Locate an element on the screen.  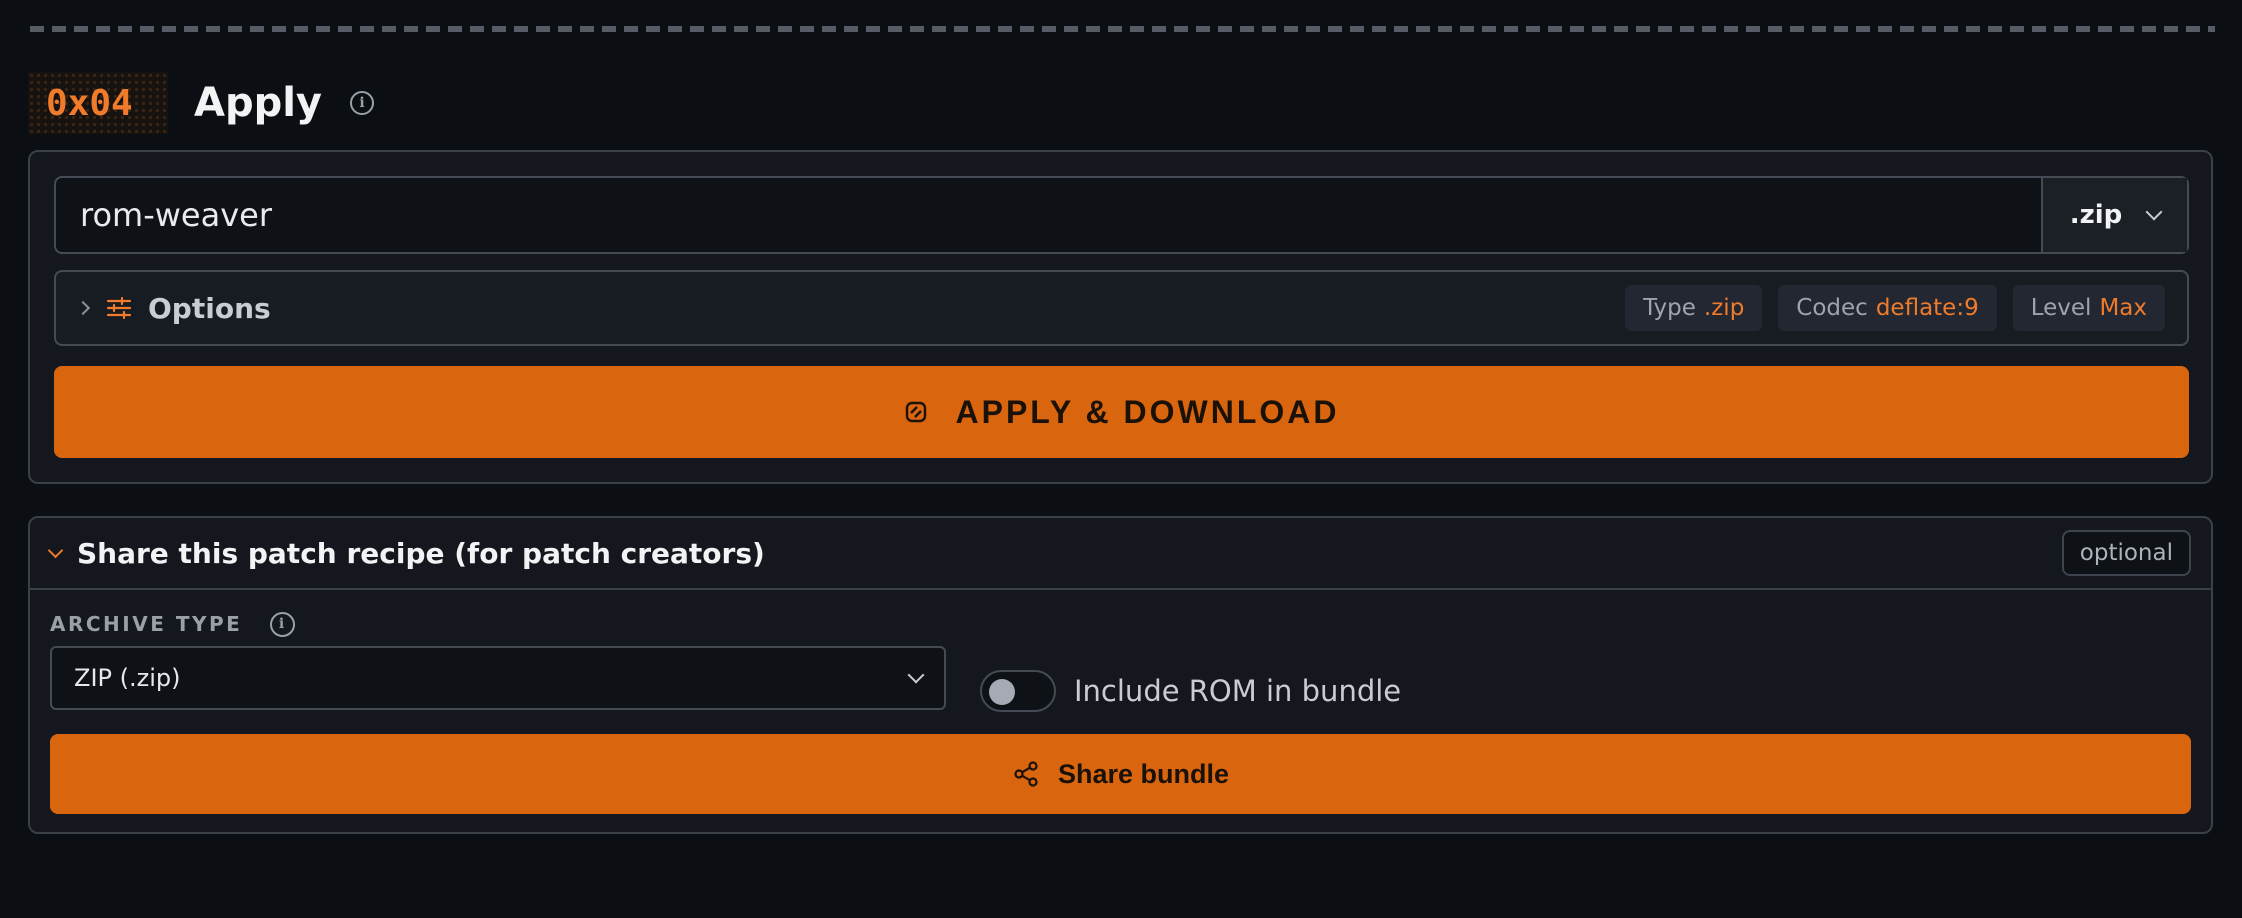
chip-key: Codec is located at coordinates (1832, 308).